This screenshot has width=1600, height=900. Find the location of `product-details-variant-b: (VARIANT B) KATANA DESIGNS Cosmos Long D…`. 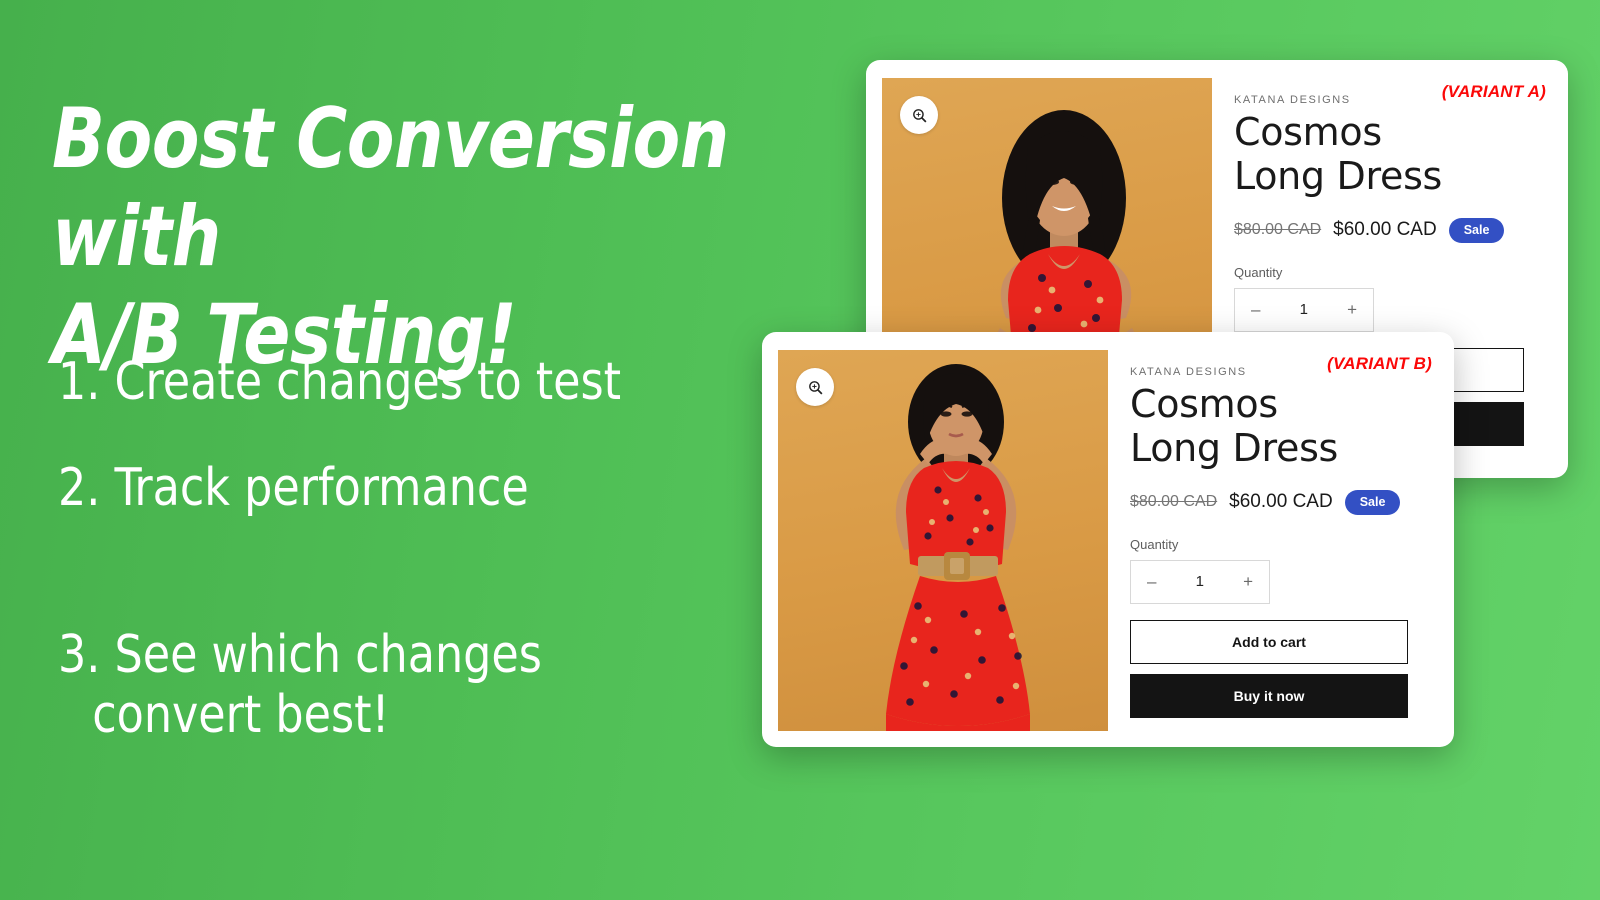

product-details-variant-b: (VARIANT B) KATANA DESIGNS Cosmos Long D… is located at coordinates (1273, 540).